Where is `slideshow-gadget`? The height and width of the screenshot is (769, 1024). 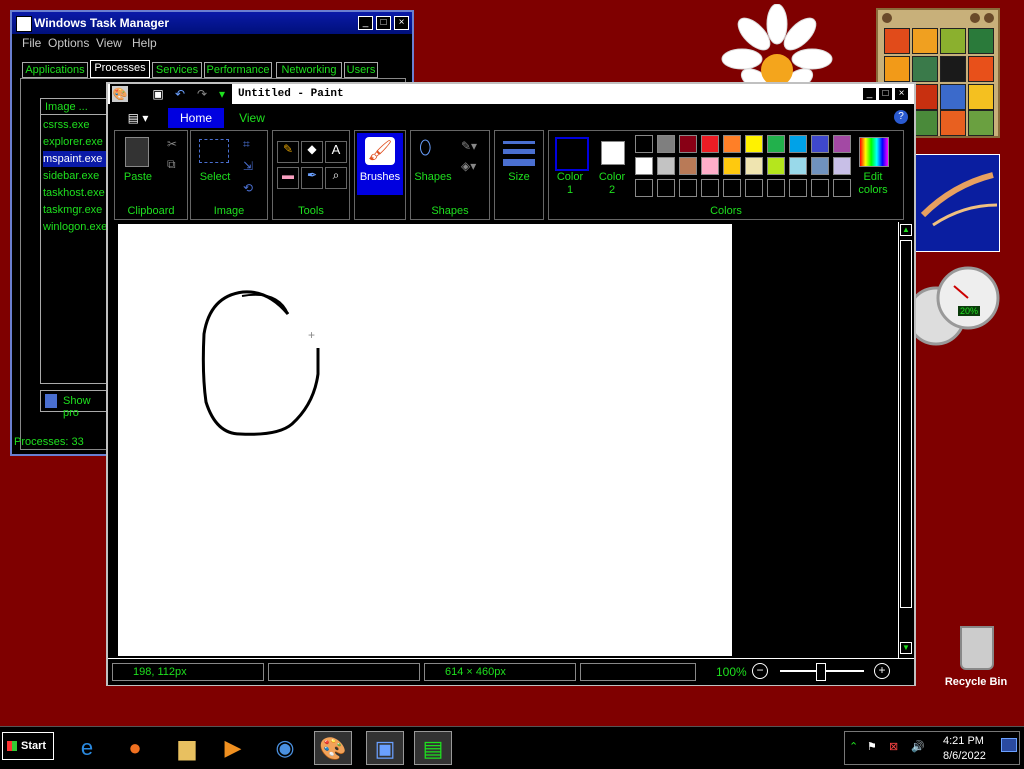 slideshow-gadget is located at coordinates (956, 203).